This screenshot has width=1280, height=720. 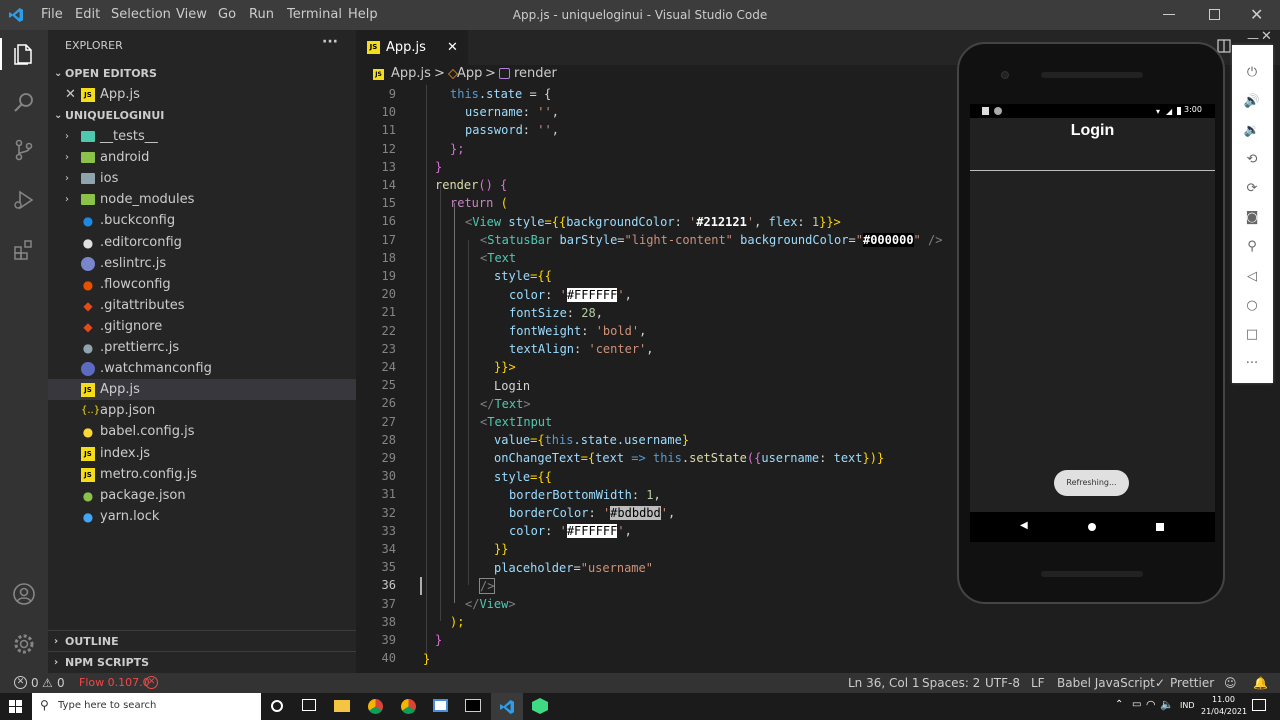 What do you see at coordinates (202, 284) in the screenshot?
I see `file-tree-item: ● .flowconfig` at bounding box center [202, 284].